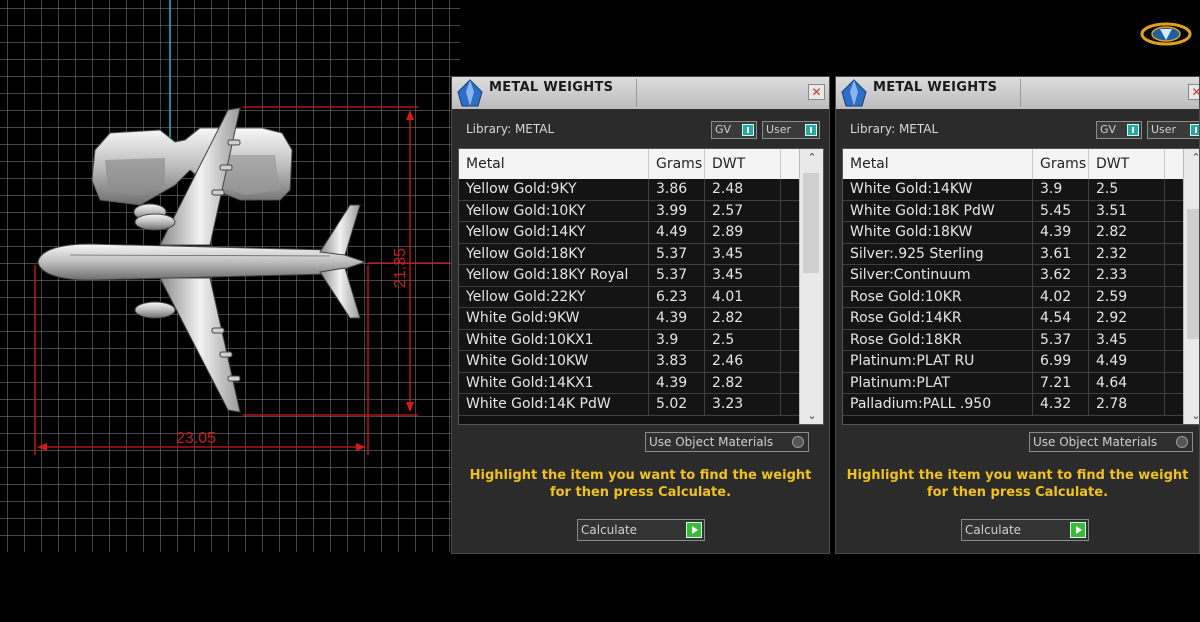 This screenshot has height=622, width=1200. I want to click on table-row: Rose Gold:10KR 4.02 2.59, so click(1013, 297).